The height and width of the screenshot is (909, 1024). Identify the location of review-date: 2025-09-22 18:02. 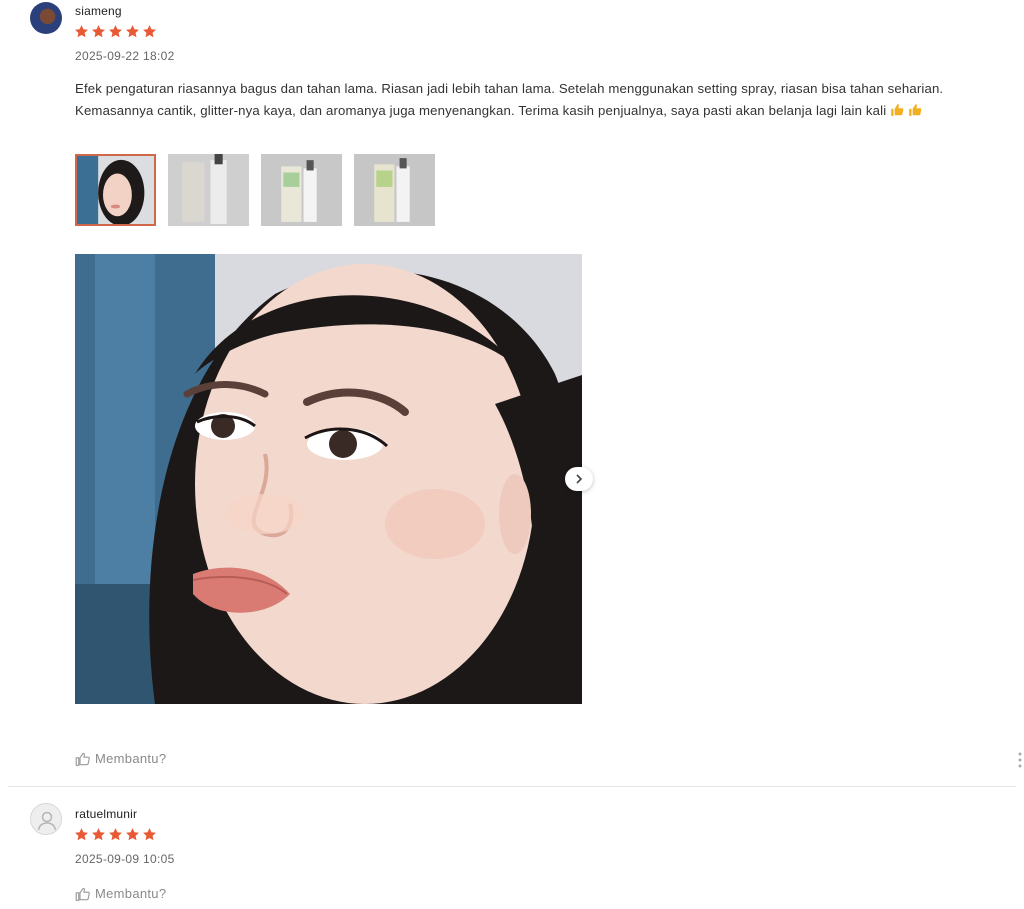
(125, 56).